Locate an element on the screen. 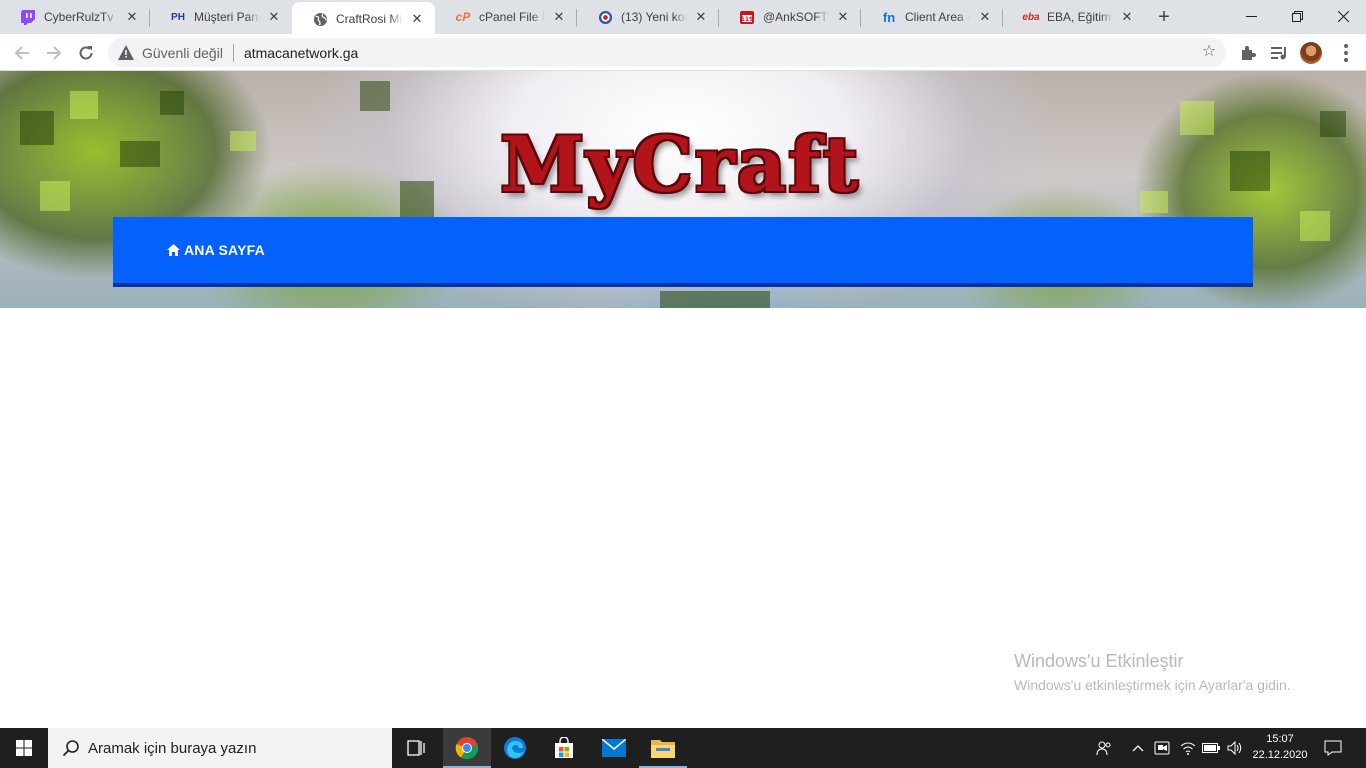 Image resolution: width=1366 pixels, height=768 pixels. forum-icon is located at coordinates (605, 17).